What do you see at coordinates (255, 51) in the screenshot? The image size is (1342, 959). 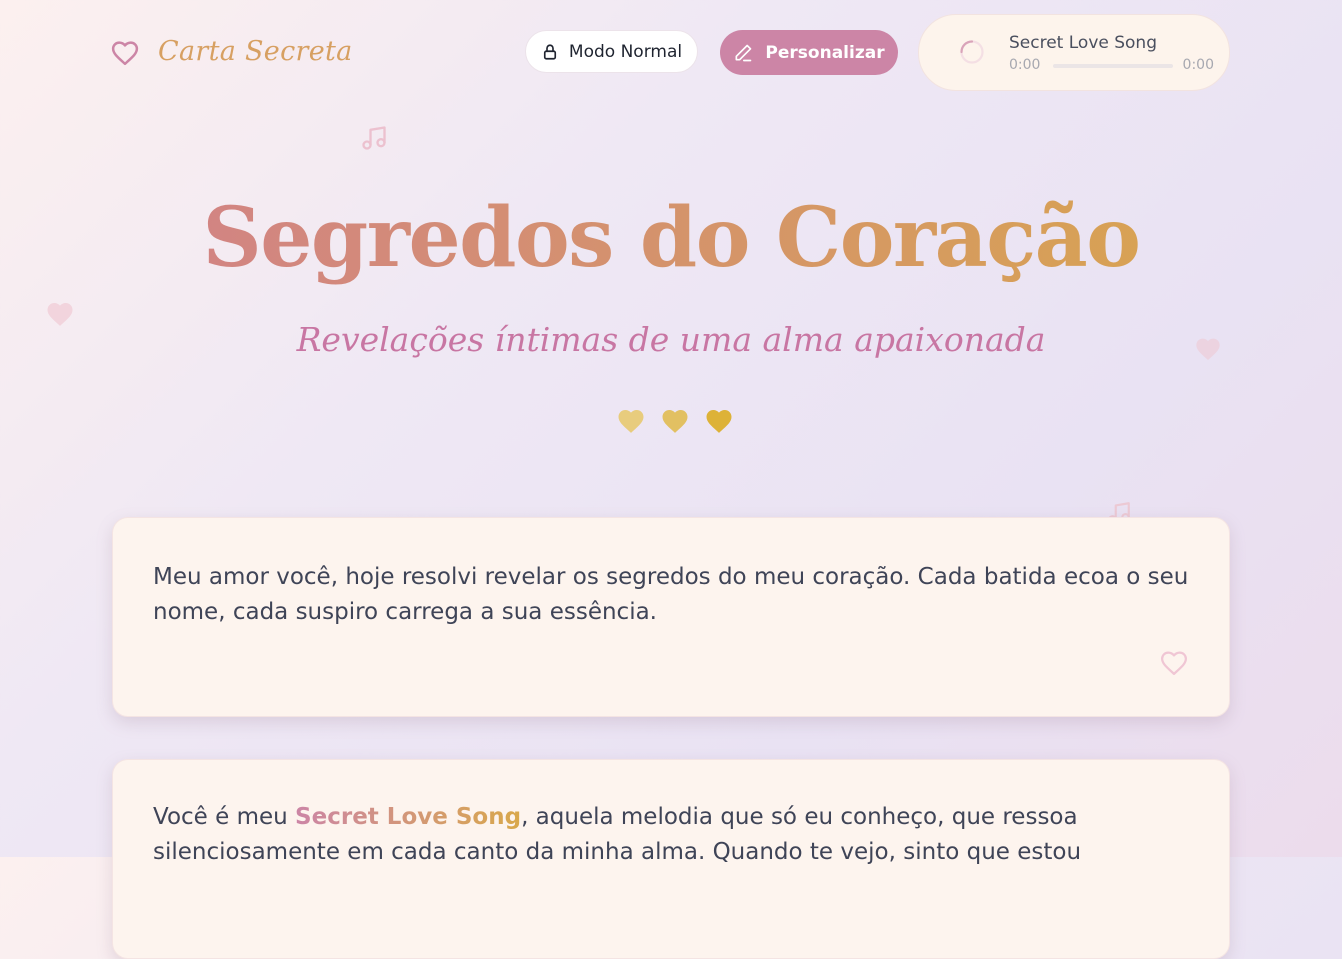 I see `brand-name: Carta Secreta` at bounding box center [255, 51].